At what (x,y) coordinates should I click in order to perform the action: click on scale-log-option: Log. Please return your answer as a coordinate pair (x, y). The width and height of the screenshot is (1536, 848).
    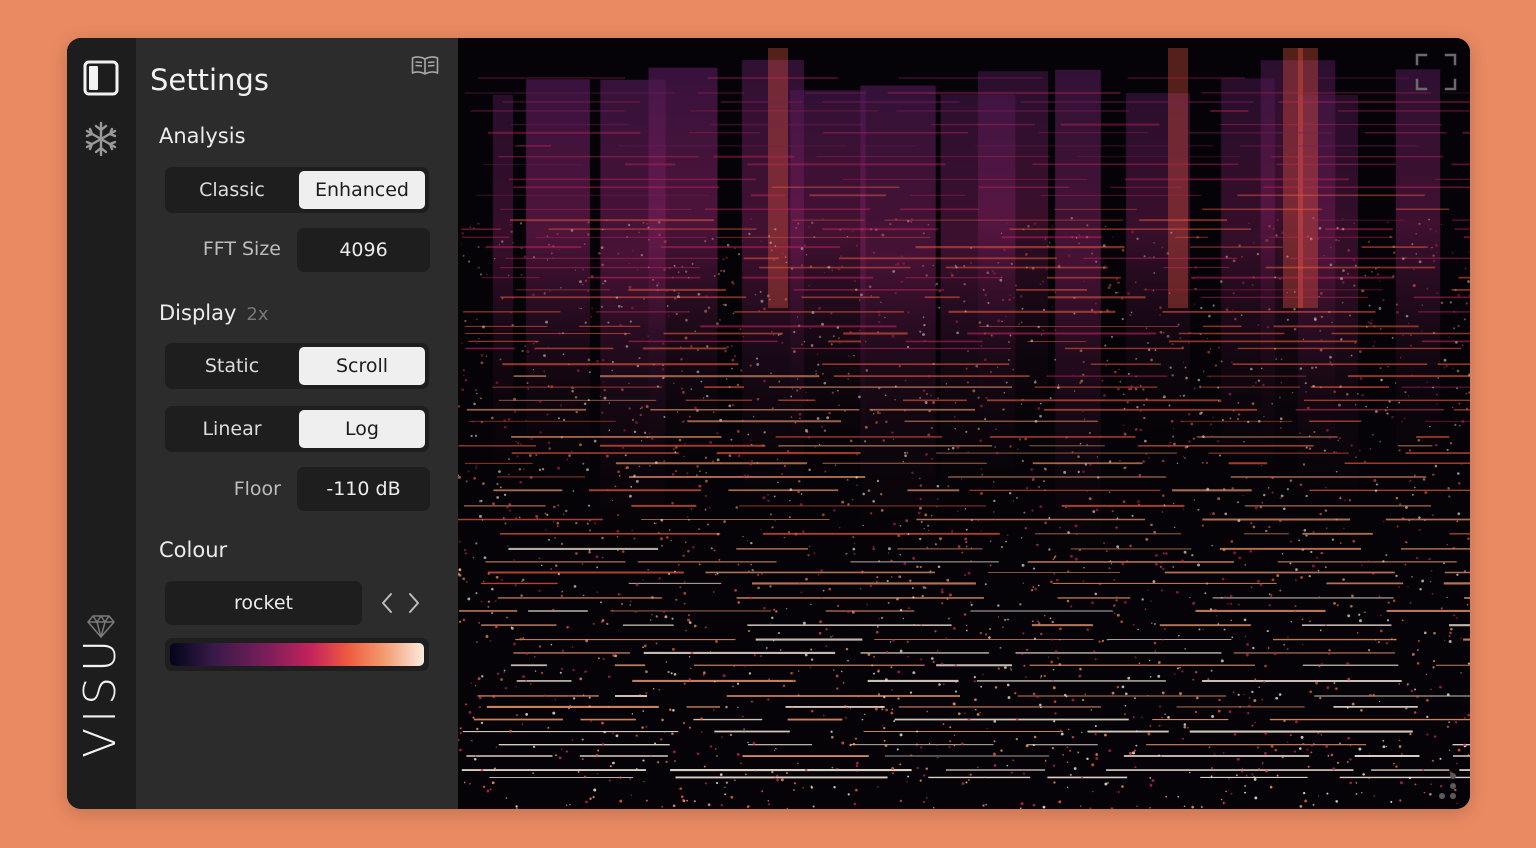
    Looking at the image, I should click on (362, 429).